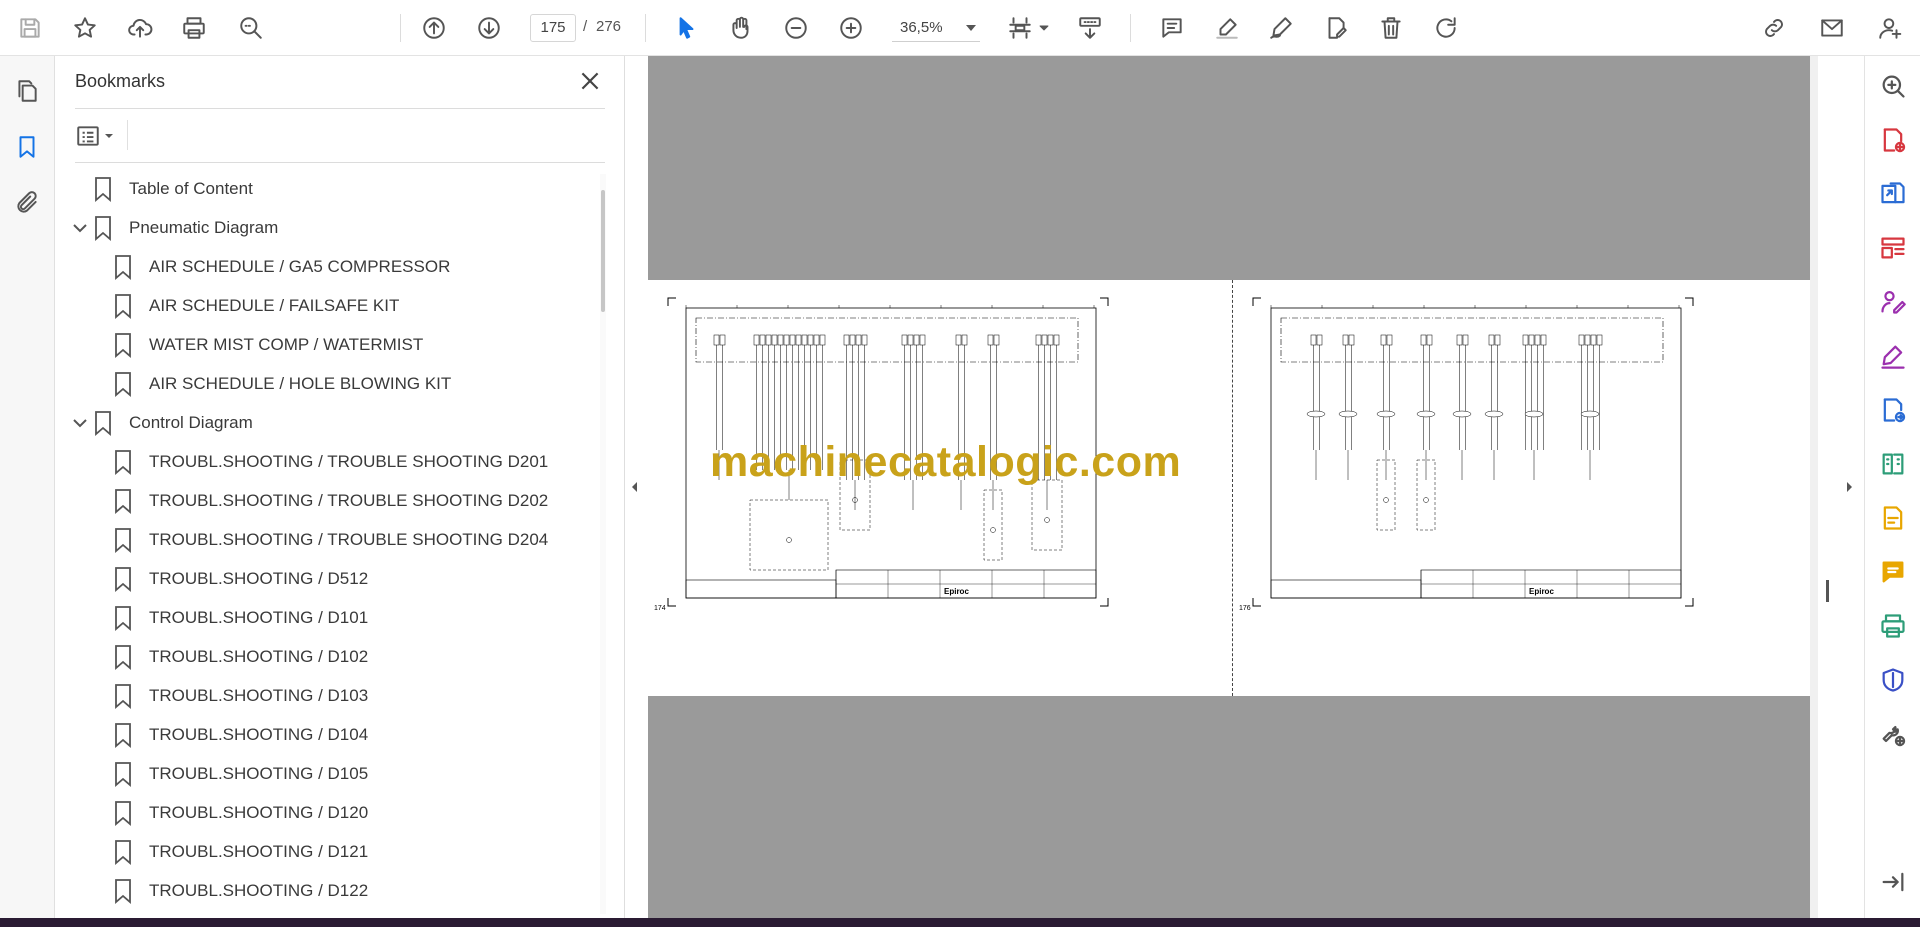 The height and width of the screenshot is (927, 1920). I want to click on attachments-icon, so click(27, 202).